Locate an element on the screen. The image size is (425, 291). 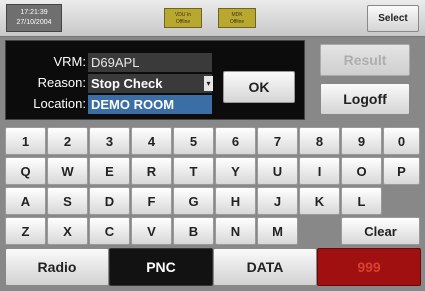
clear-key: Clear is located at coordinates (380, 231).